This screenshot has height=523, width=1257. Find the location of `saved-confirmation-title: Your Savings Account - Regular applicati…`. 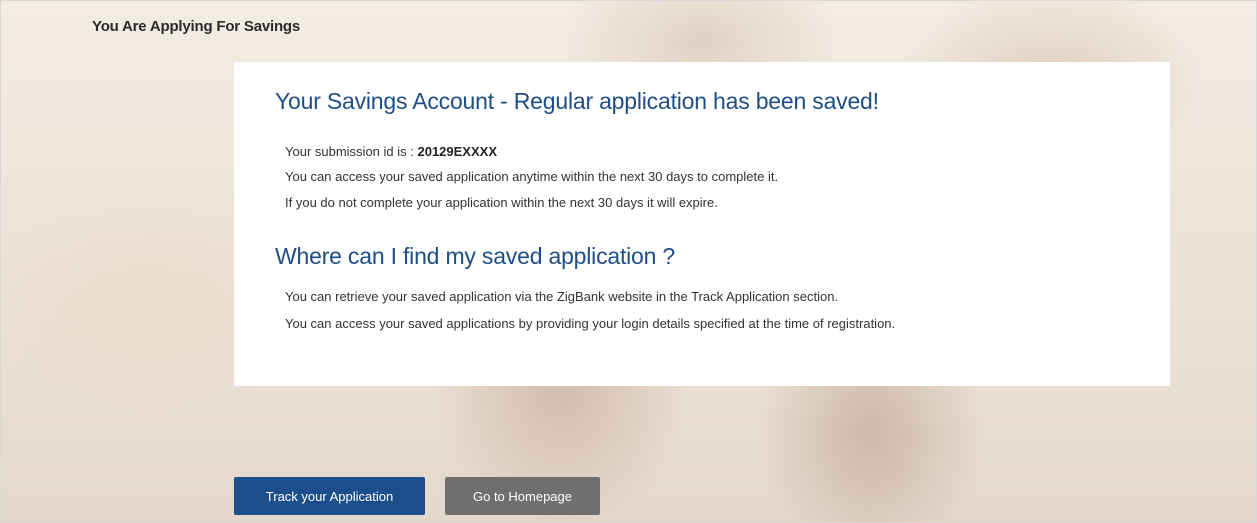

saved-confirmation-title: Your Savings Account - Regular applicati… is located at coordinates (577, 101).